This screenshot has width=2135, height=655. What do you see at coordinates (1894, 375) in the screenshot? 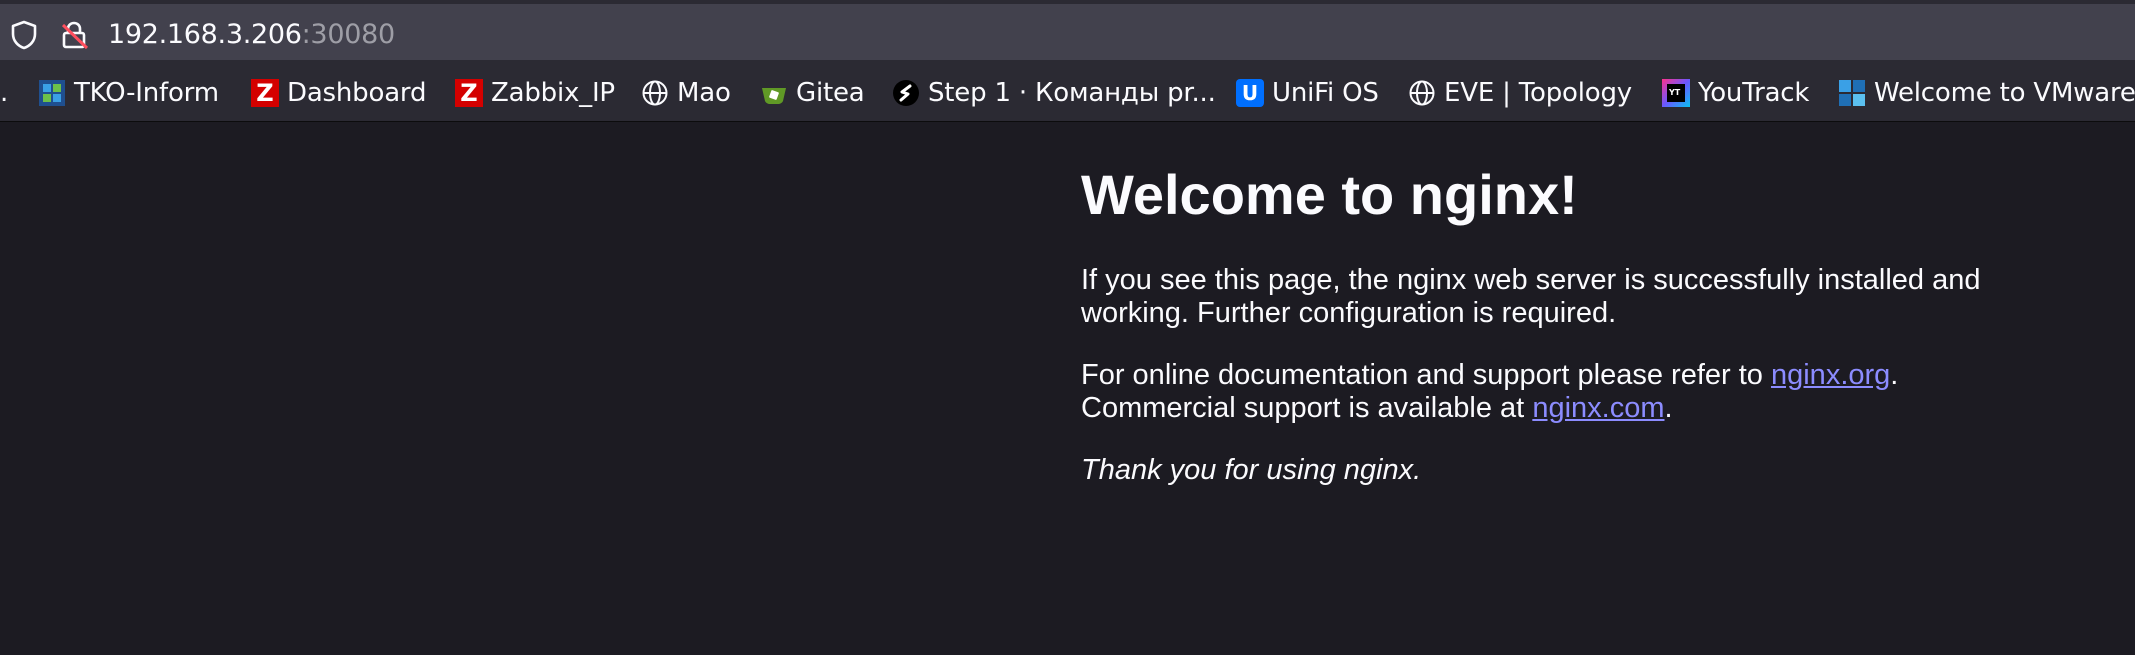
I see `support-text-2: .` at bounding box center [1894, 375].